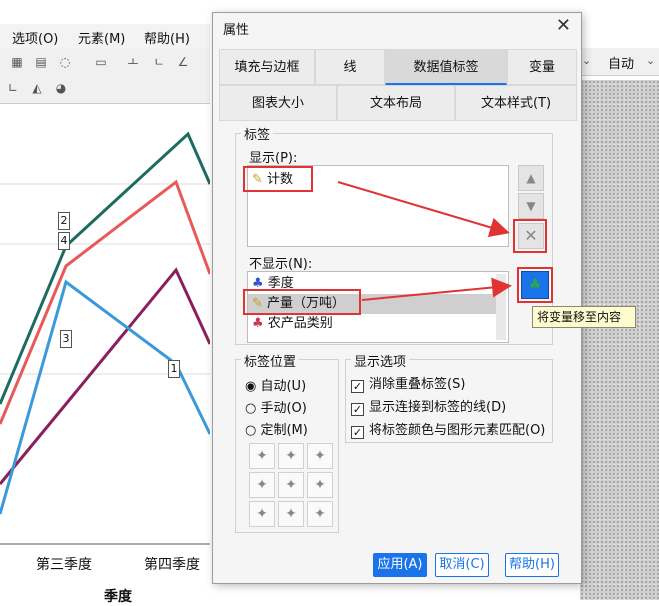 The image size is (659, 606). Describe the element at coordinates (167, 37) in the screenshot. I see `menu-help: 帮助(H)` at that location.